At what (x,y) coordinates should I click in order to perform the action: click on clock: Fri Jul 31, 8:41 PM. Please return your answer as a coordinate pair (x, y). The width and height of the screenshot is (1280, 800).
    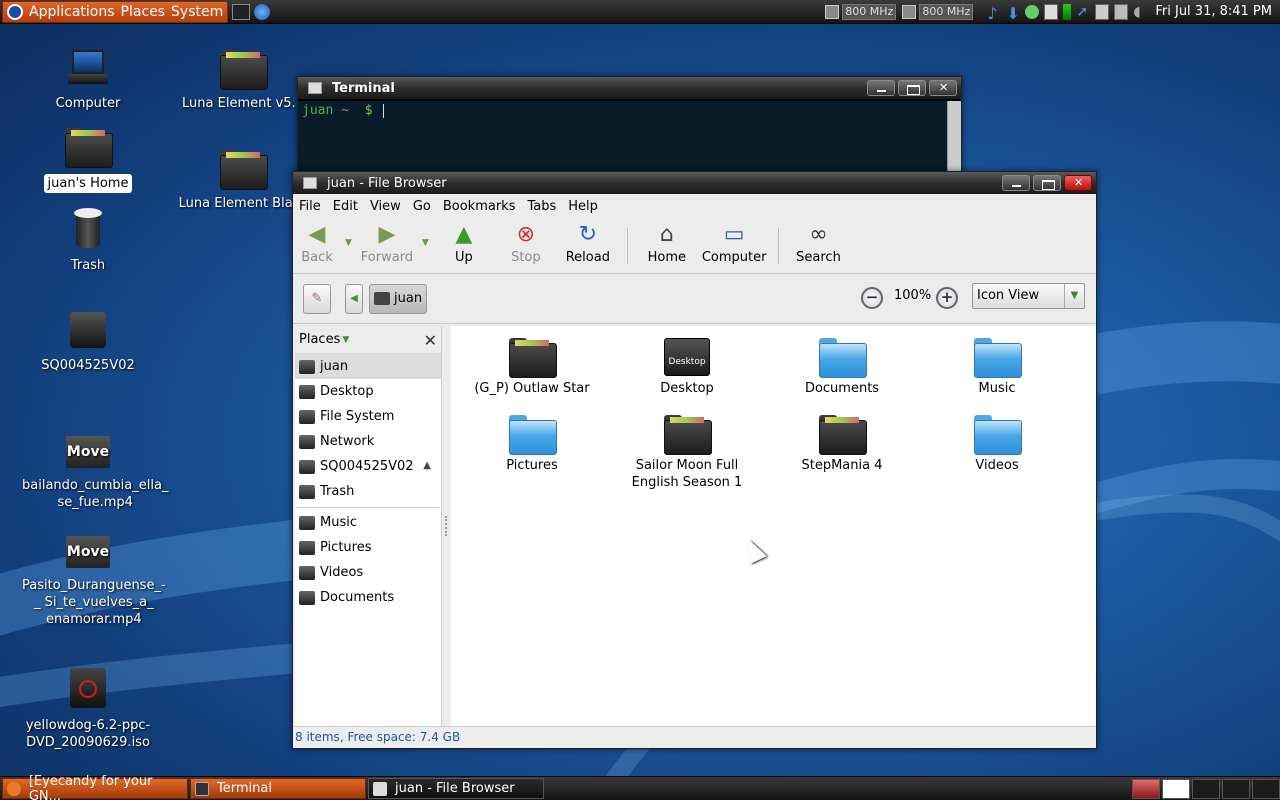
    Looking at the image, I should click on (1213, 11).